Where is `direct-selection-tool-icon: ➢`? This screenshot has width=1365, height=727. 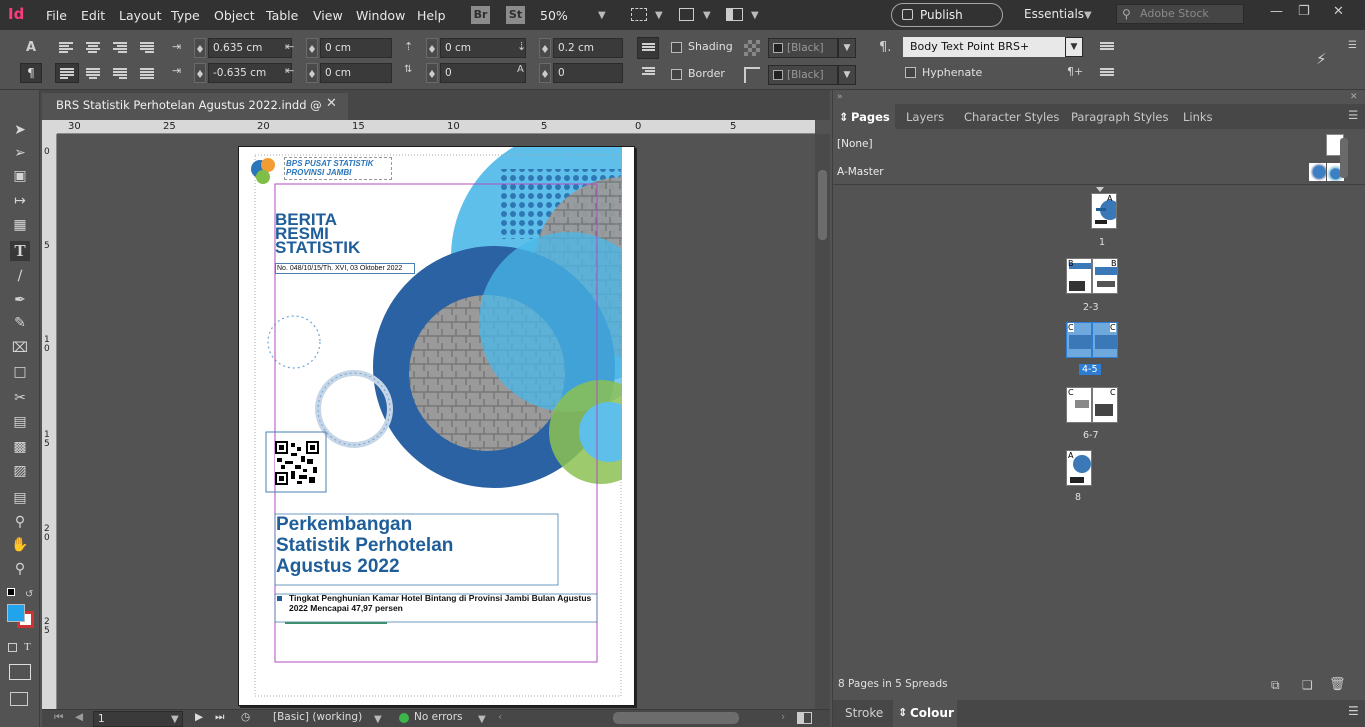 direct-selection-tool-icon: ➢ is located at coordinates (20, 153).